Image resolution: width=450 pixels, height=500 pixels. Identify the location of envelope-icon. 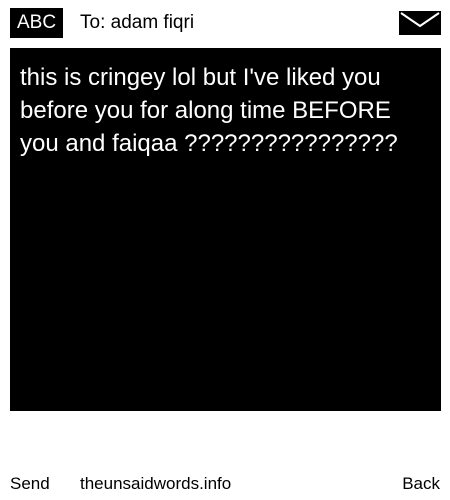
(420, 23).